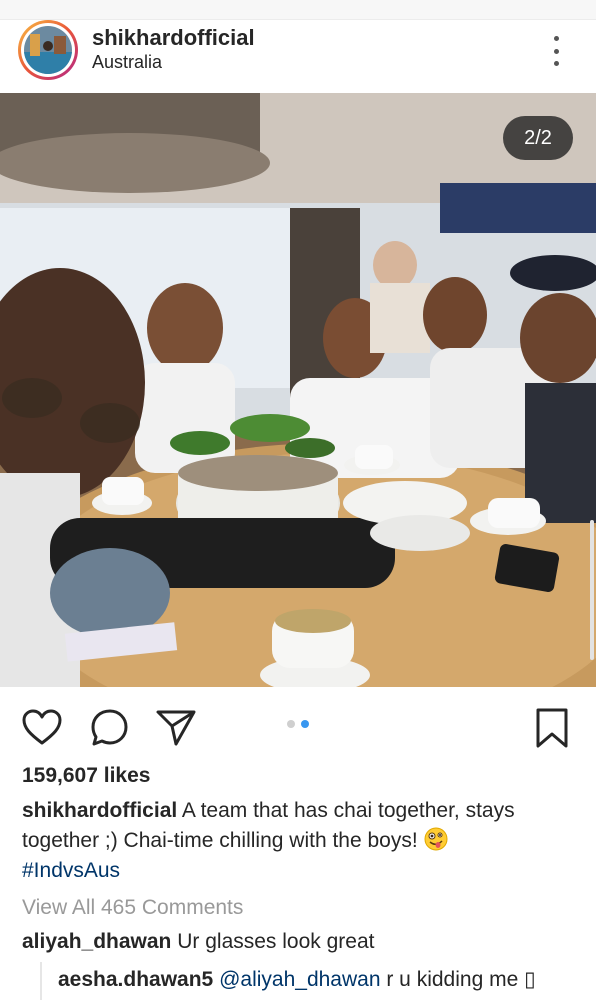  Describe the element at coordinates (298, 57) in the screenshot. I see `post-header: shikhardofficial Australia` at that location.